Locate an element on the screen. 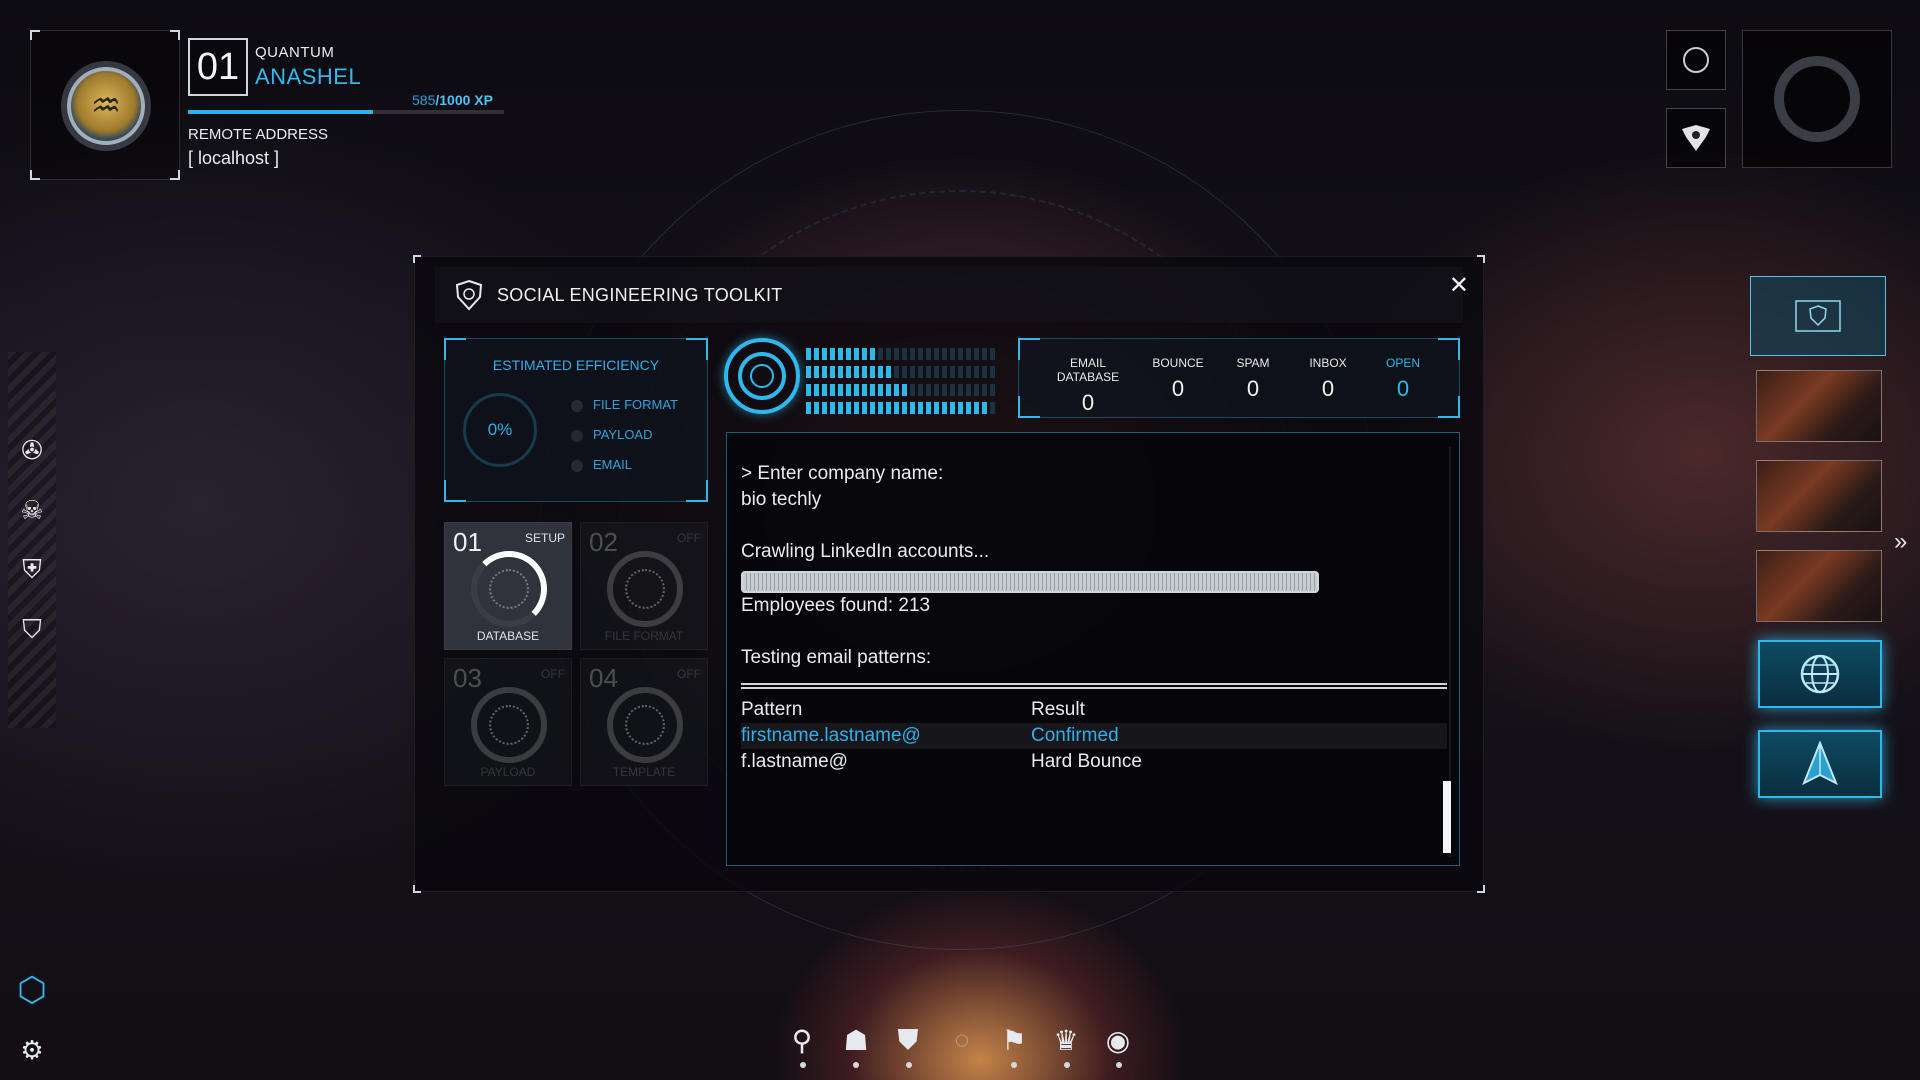  player-badge: ♒ is located at coordinates (105, 105).